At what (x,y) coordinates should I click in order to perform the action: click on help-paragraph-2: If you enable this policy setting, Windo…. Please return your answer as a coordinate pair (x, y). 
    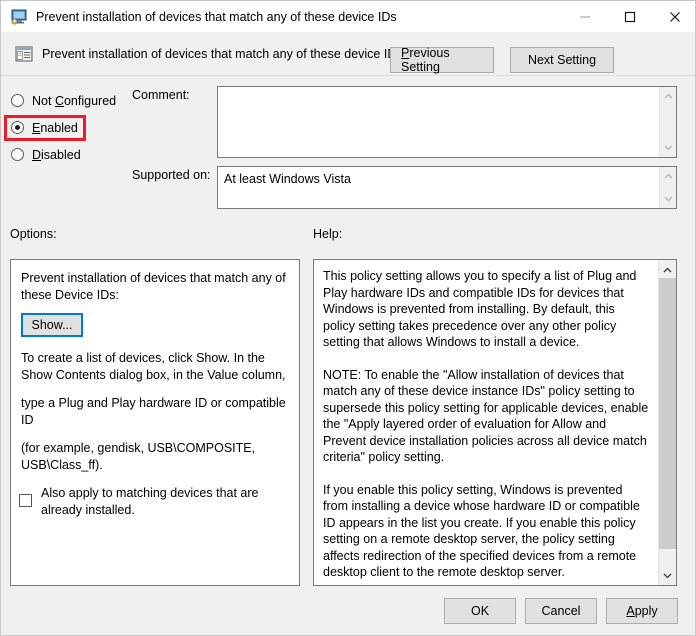
    Looking at the image, I should click on (481, 531).